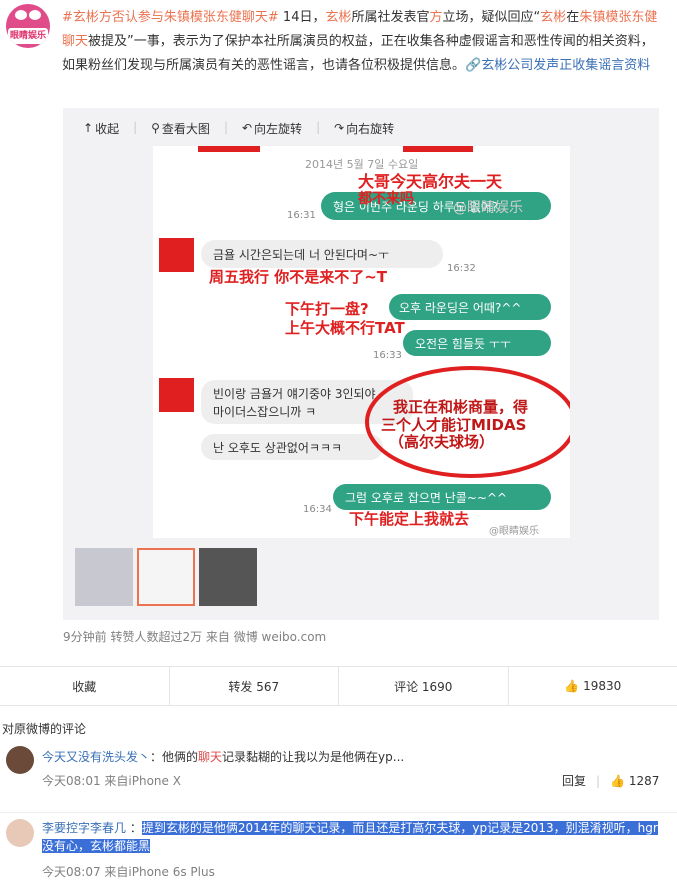 The image size is (677, 880). Describe the element at coordinates (426, 498) in the screenshot. I see `chat-message-ko: 그럼 오후로 잡으면 난콜~~^^` at that location.